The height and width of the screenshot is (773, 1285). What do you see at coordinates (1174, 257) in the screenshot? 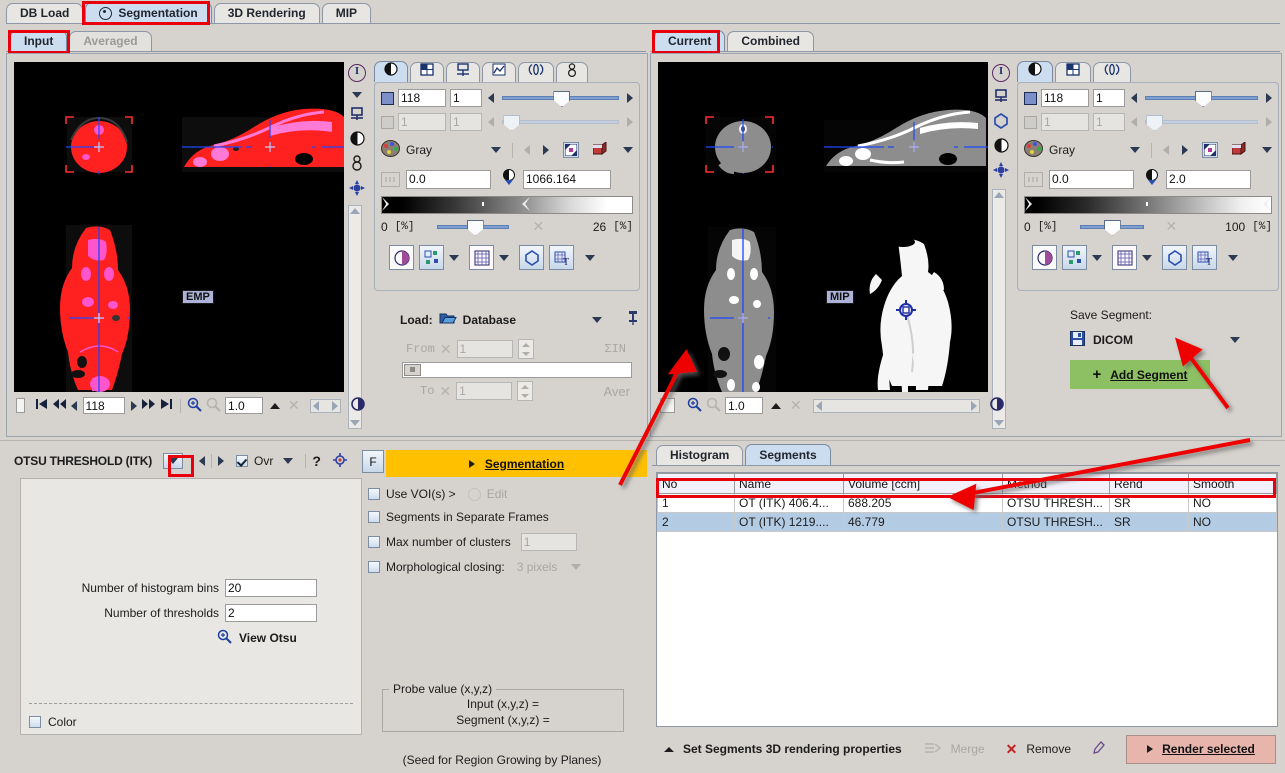
I see `contour-button` at bounding box center [1174, 257].